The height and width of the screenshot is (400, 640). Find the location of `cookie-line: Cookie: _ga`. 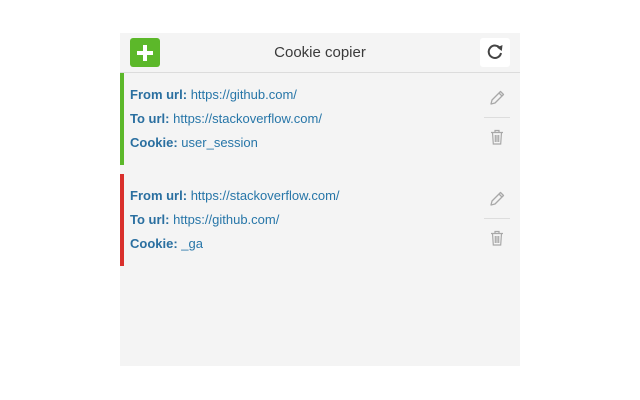

cookie-line: Cookie: _ga is located at coordinates (235, 244).